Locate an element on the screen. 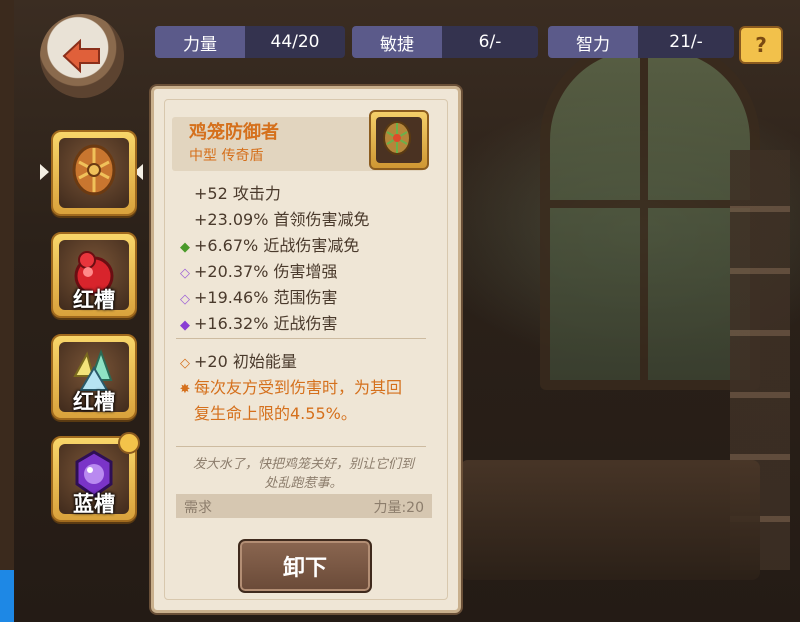 This screenshot has height=622, width=800. special-text: +20 初始能量 is located at coordinates (245, 361).